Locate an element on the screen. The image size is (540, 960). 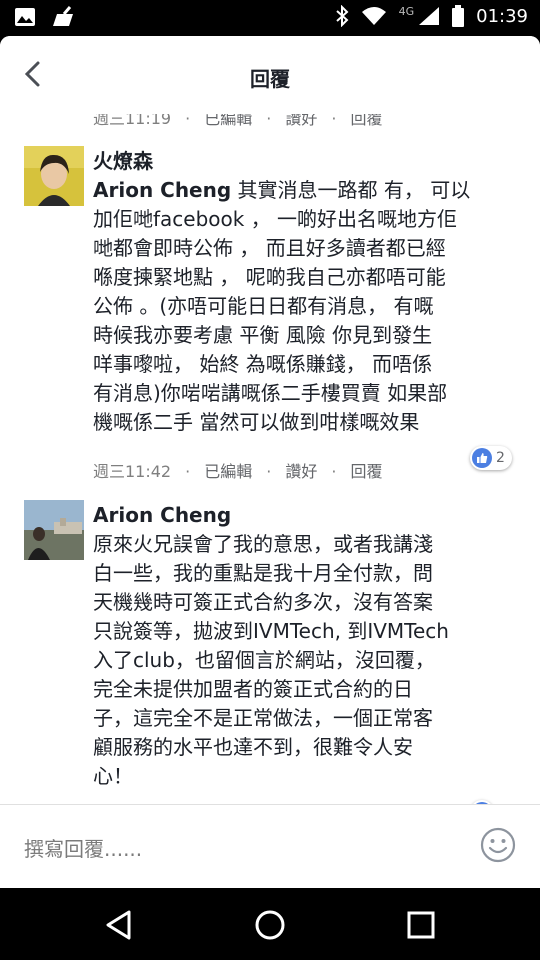
gallery-icon is located at coordinates (25, 17).